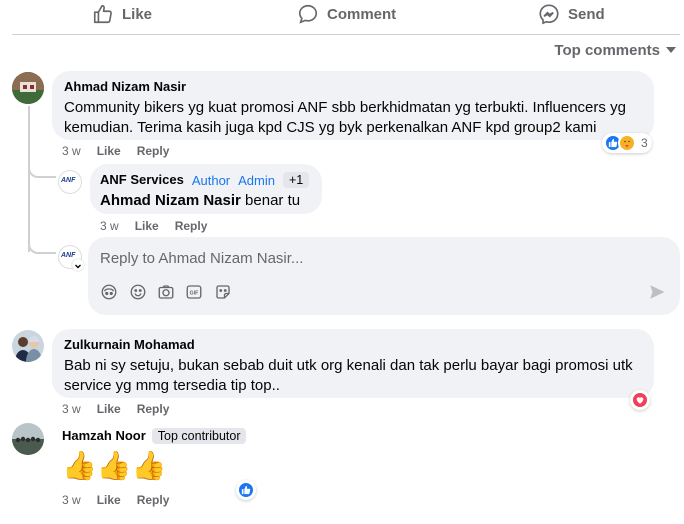  I want to click on reply-composer: GIF, so click(384, 276).